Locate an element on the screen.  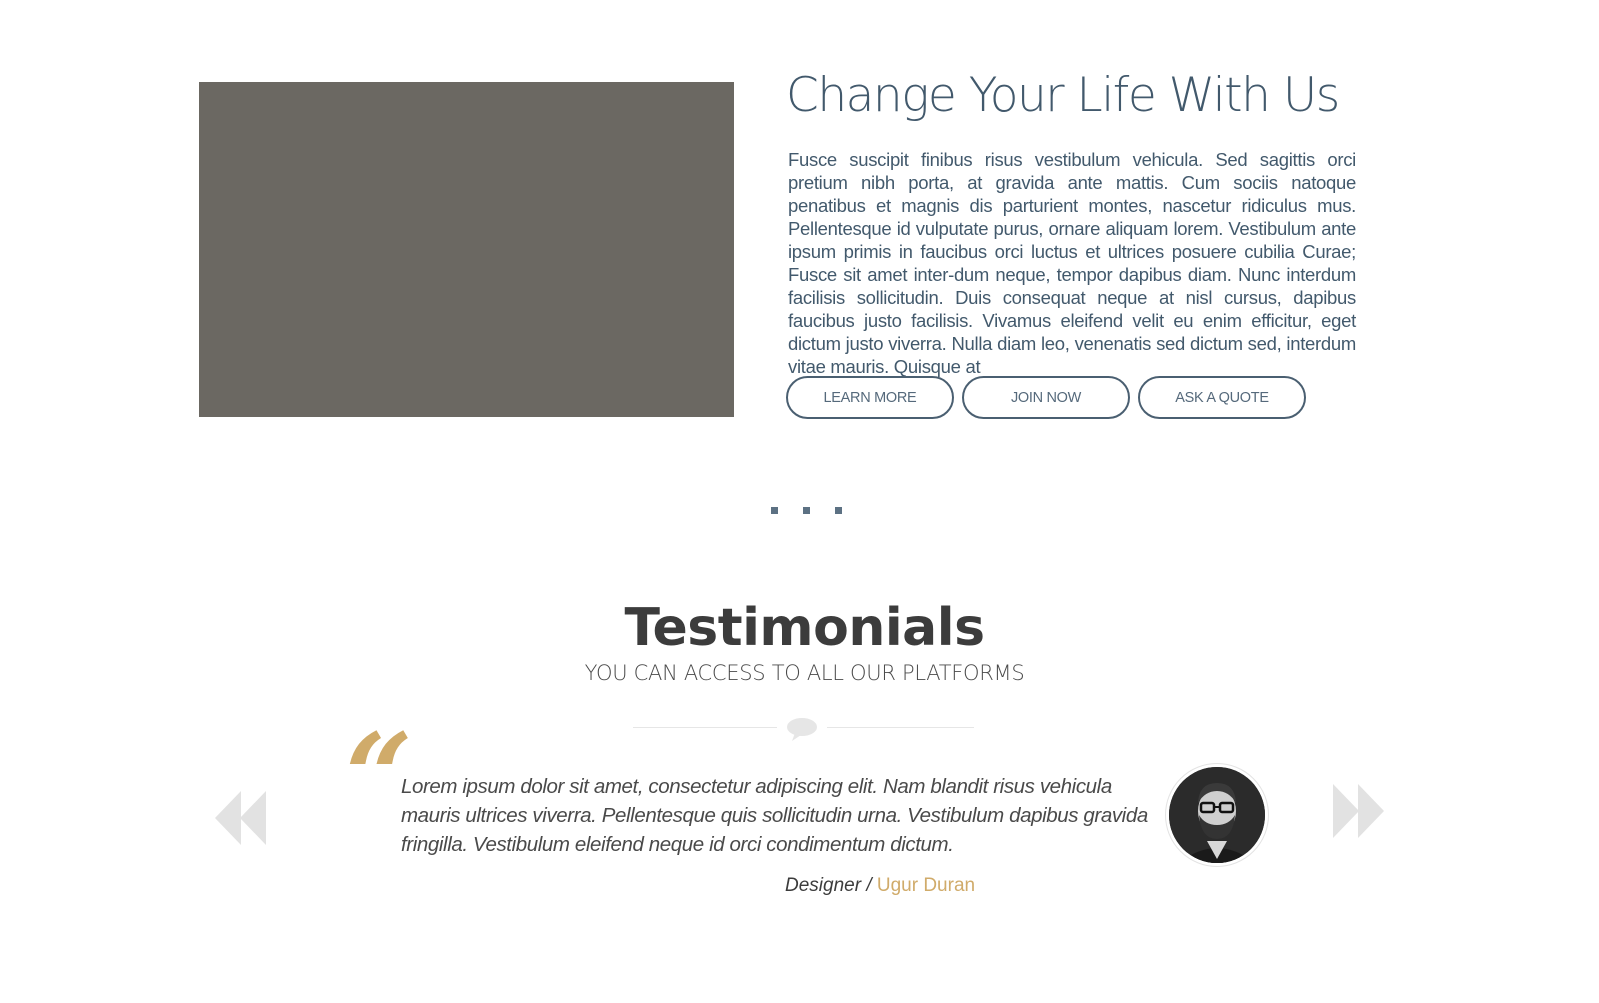
avatar is located at coordinates (1217, 815).